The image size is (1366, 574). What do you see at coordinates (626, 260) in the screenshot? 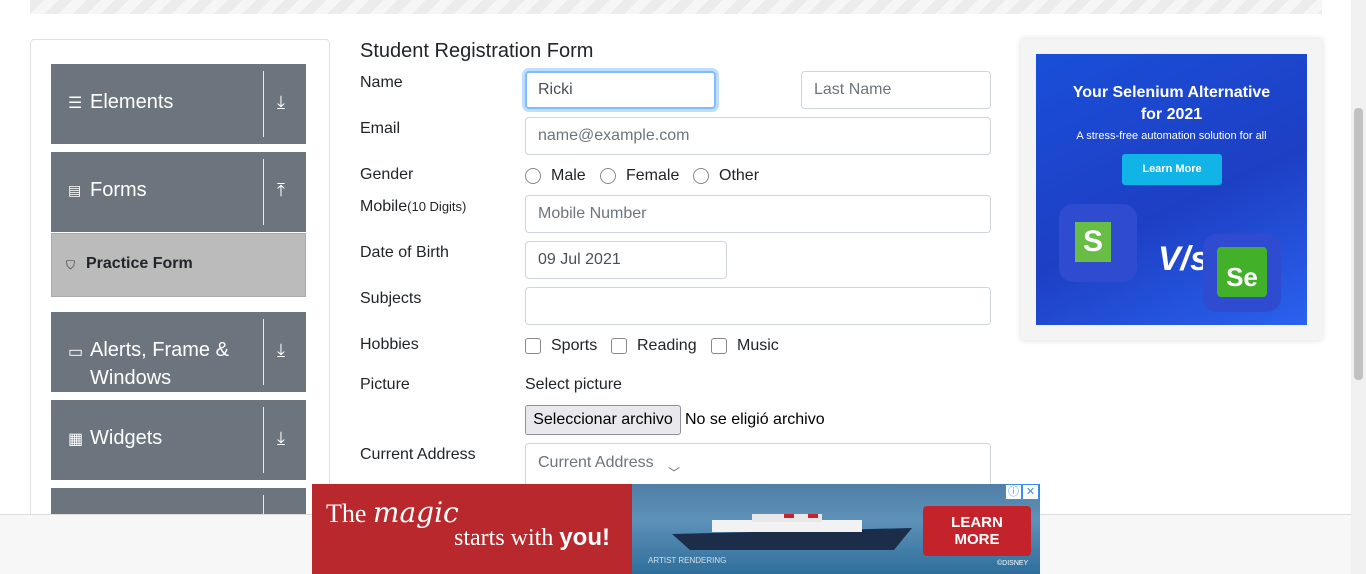
I see `dob-input` at bounding box center [626, 260].